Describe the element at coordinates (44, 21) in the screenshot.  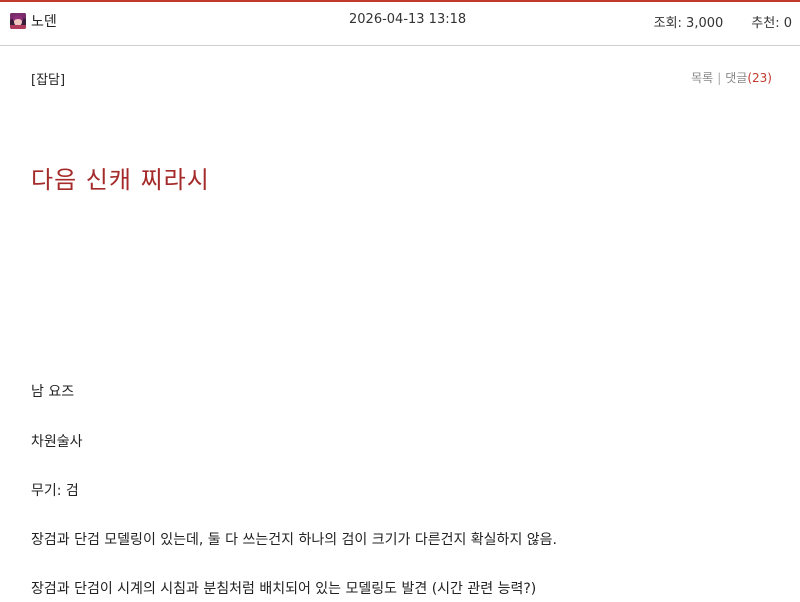
I see `author-name: 노덴` at that location.